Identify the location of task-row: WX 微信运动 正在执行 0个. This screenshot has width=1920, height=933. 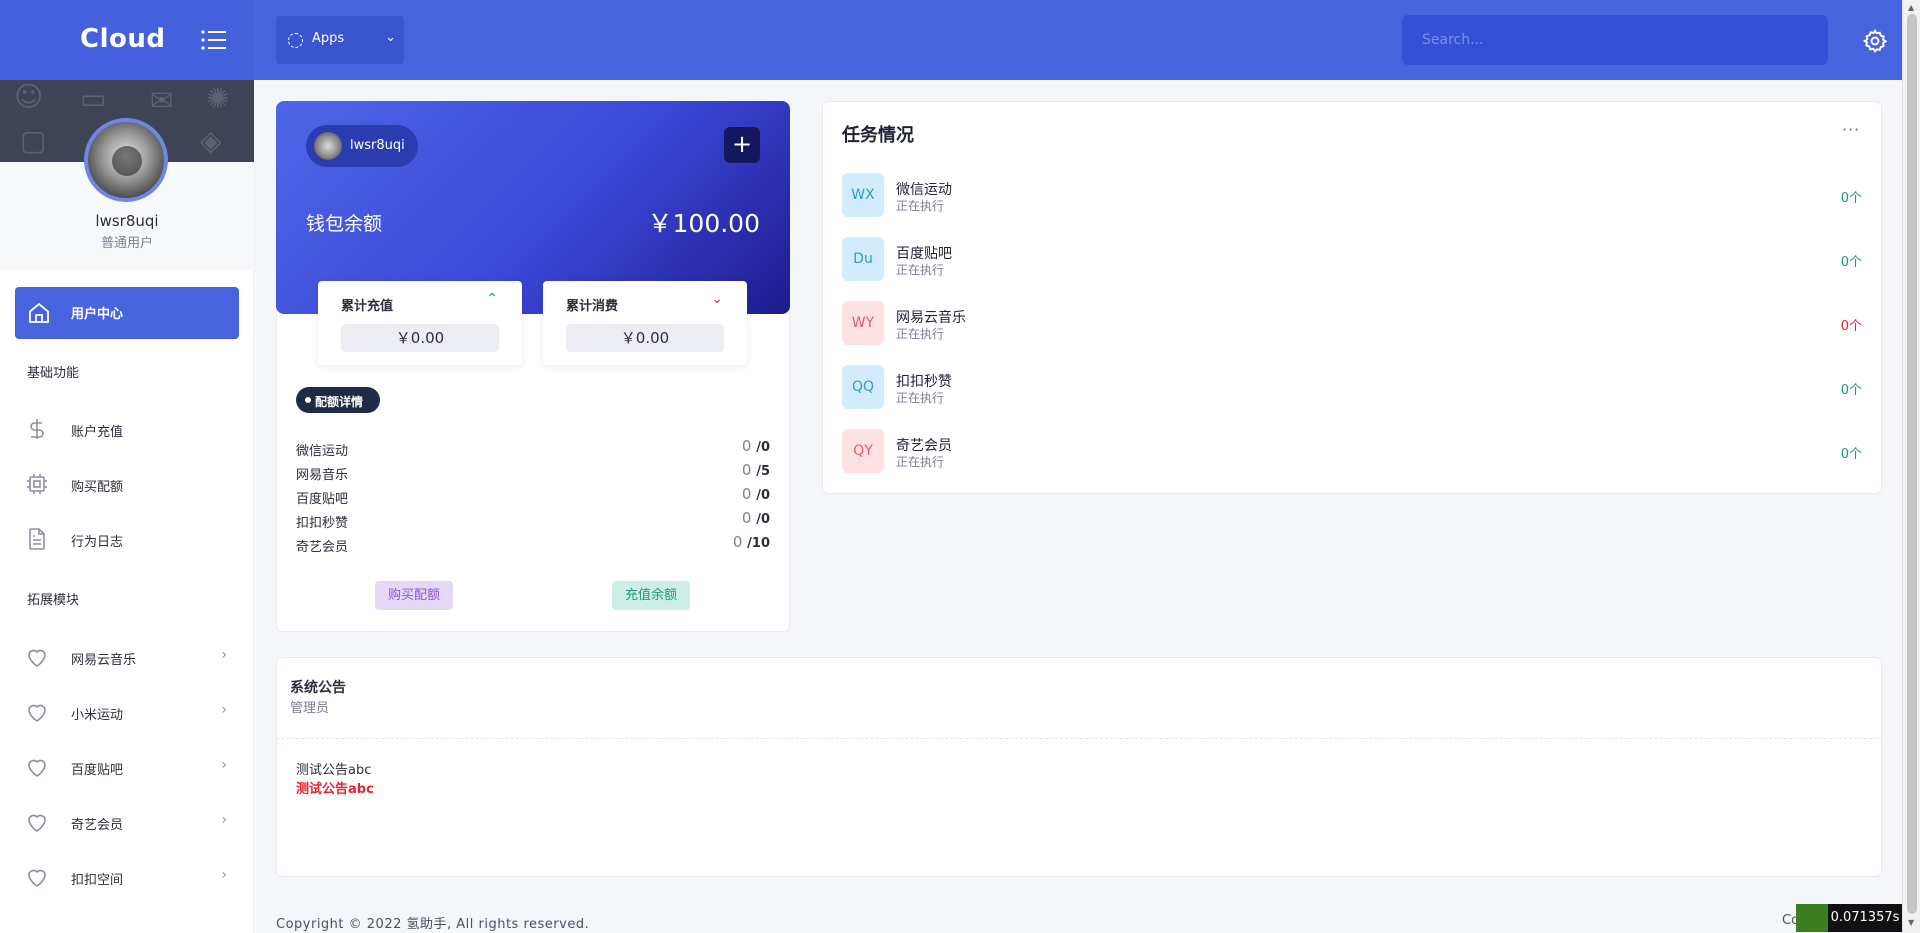
(1352, 195).